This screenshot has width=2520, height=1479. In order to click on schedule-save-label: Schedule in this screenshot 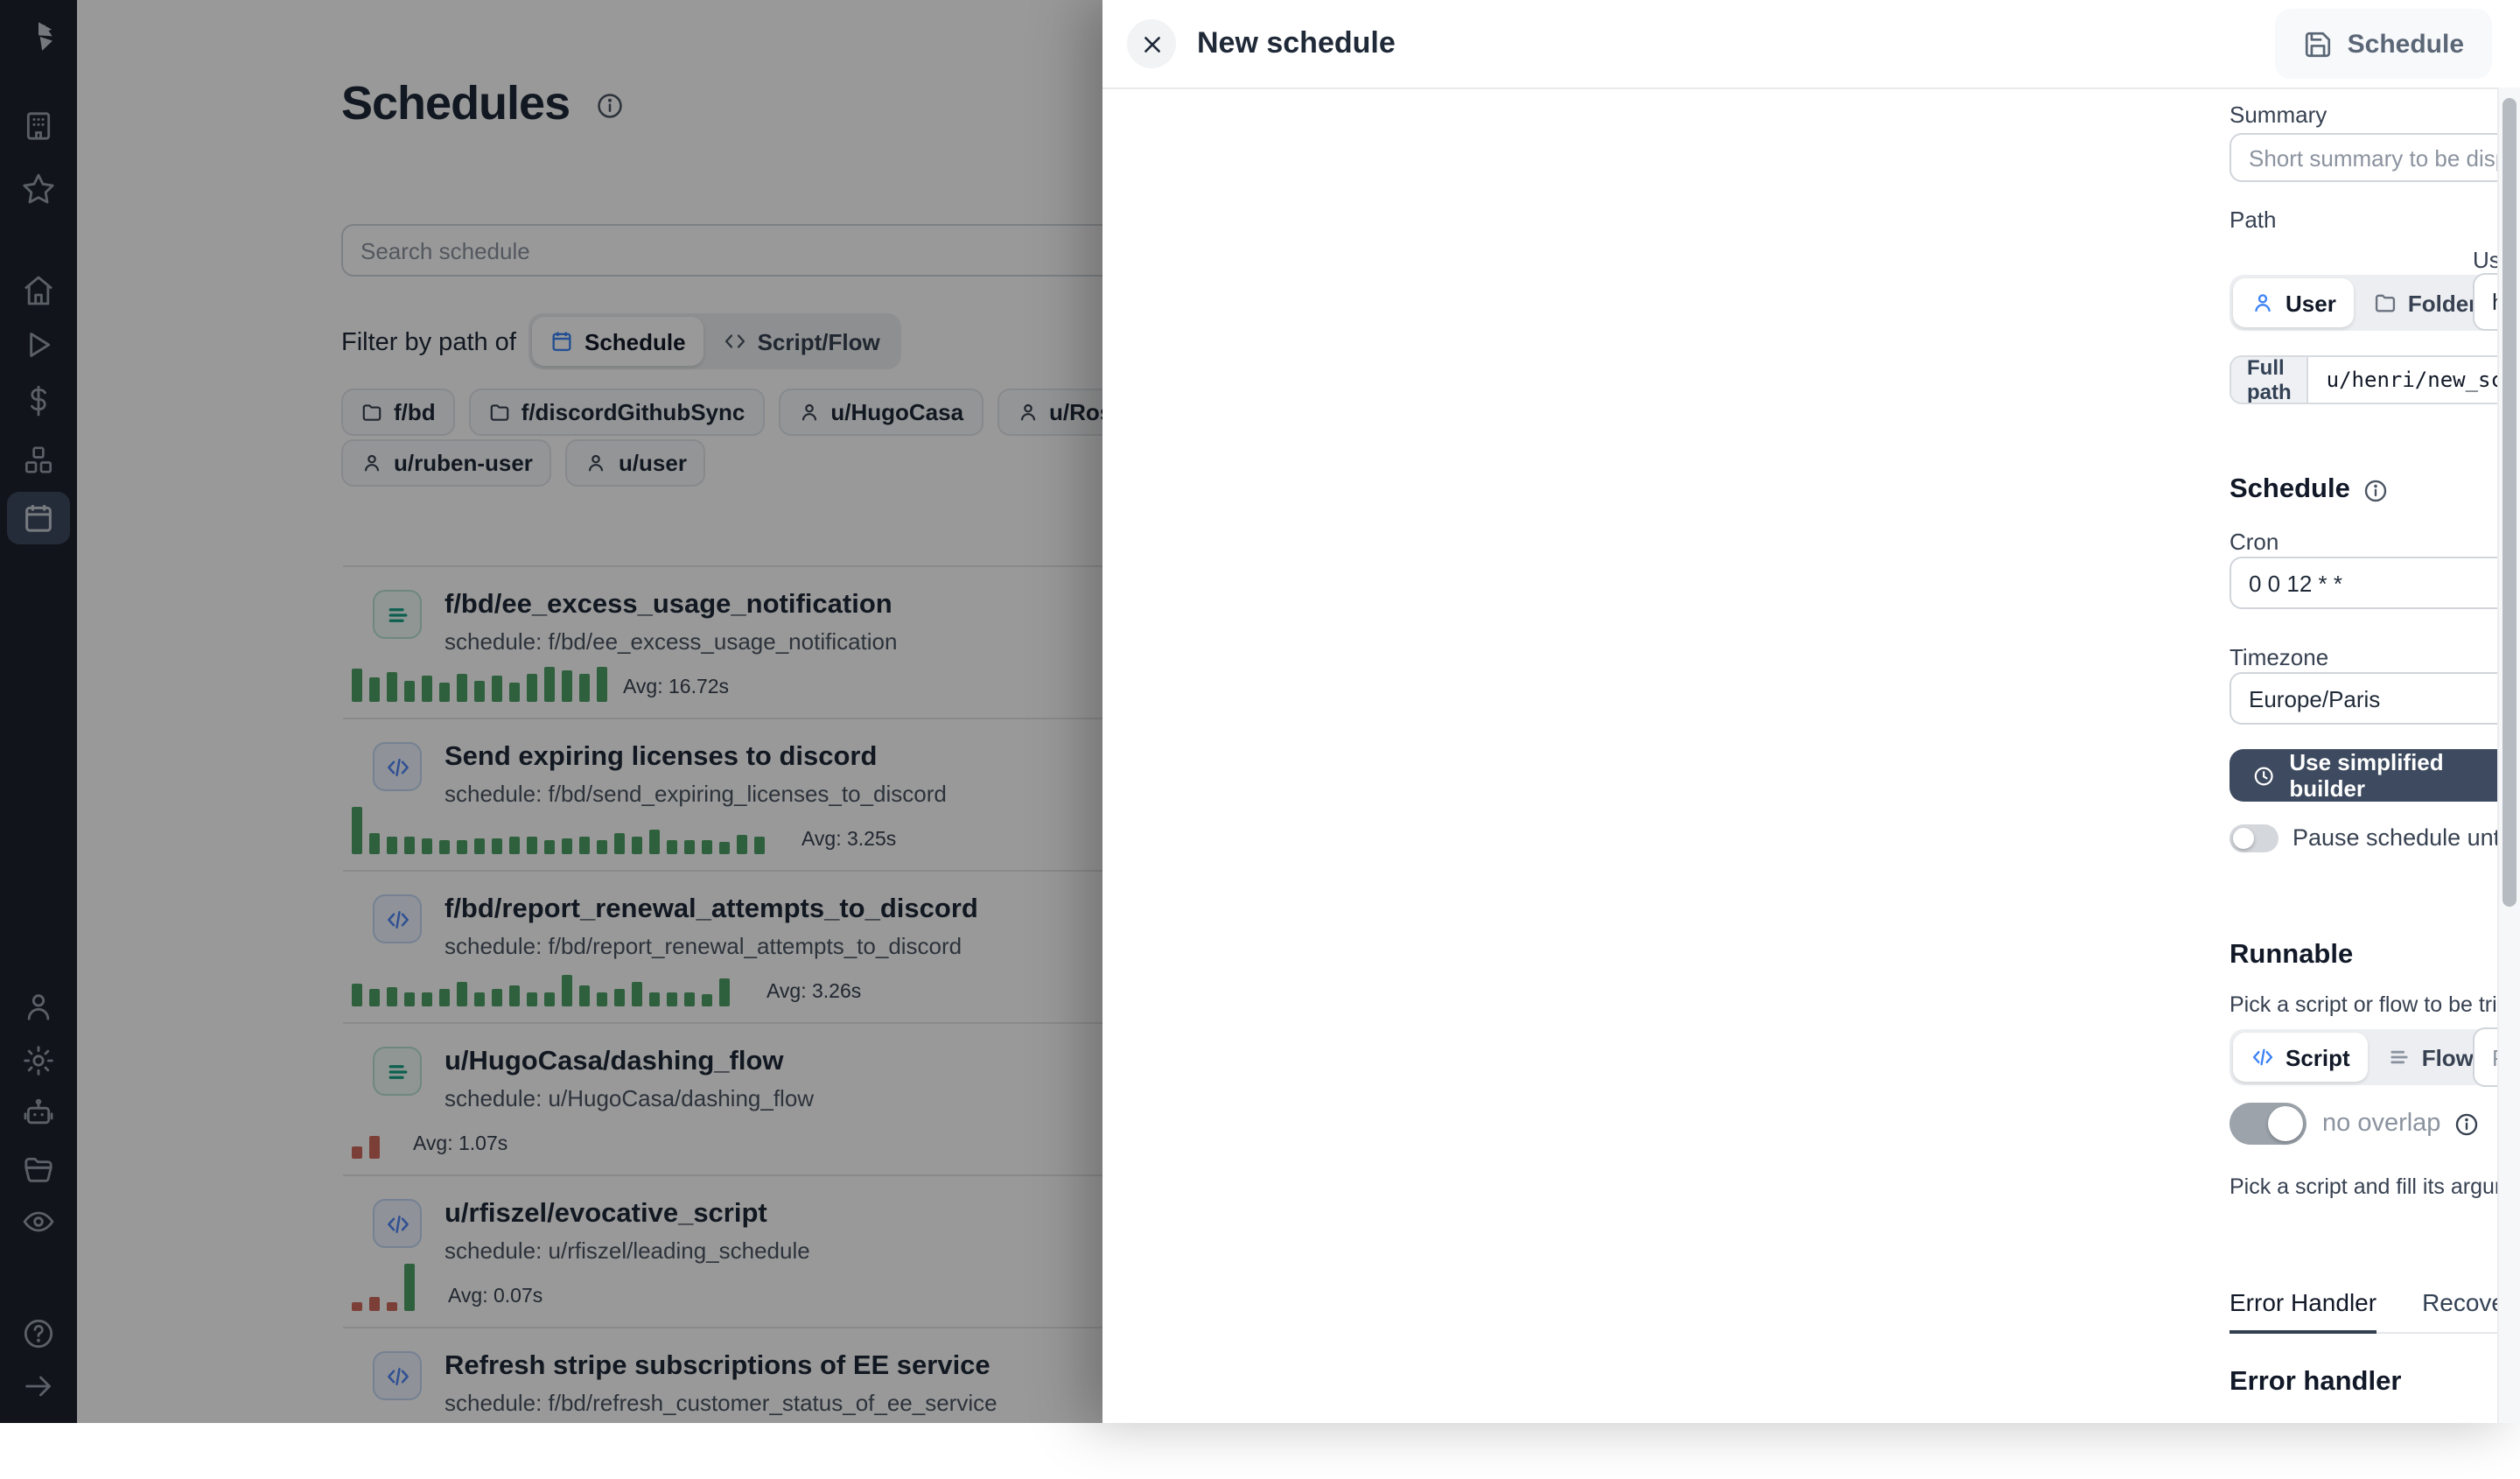, I will do `click(2405, 44)`.